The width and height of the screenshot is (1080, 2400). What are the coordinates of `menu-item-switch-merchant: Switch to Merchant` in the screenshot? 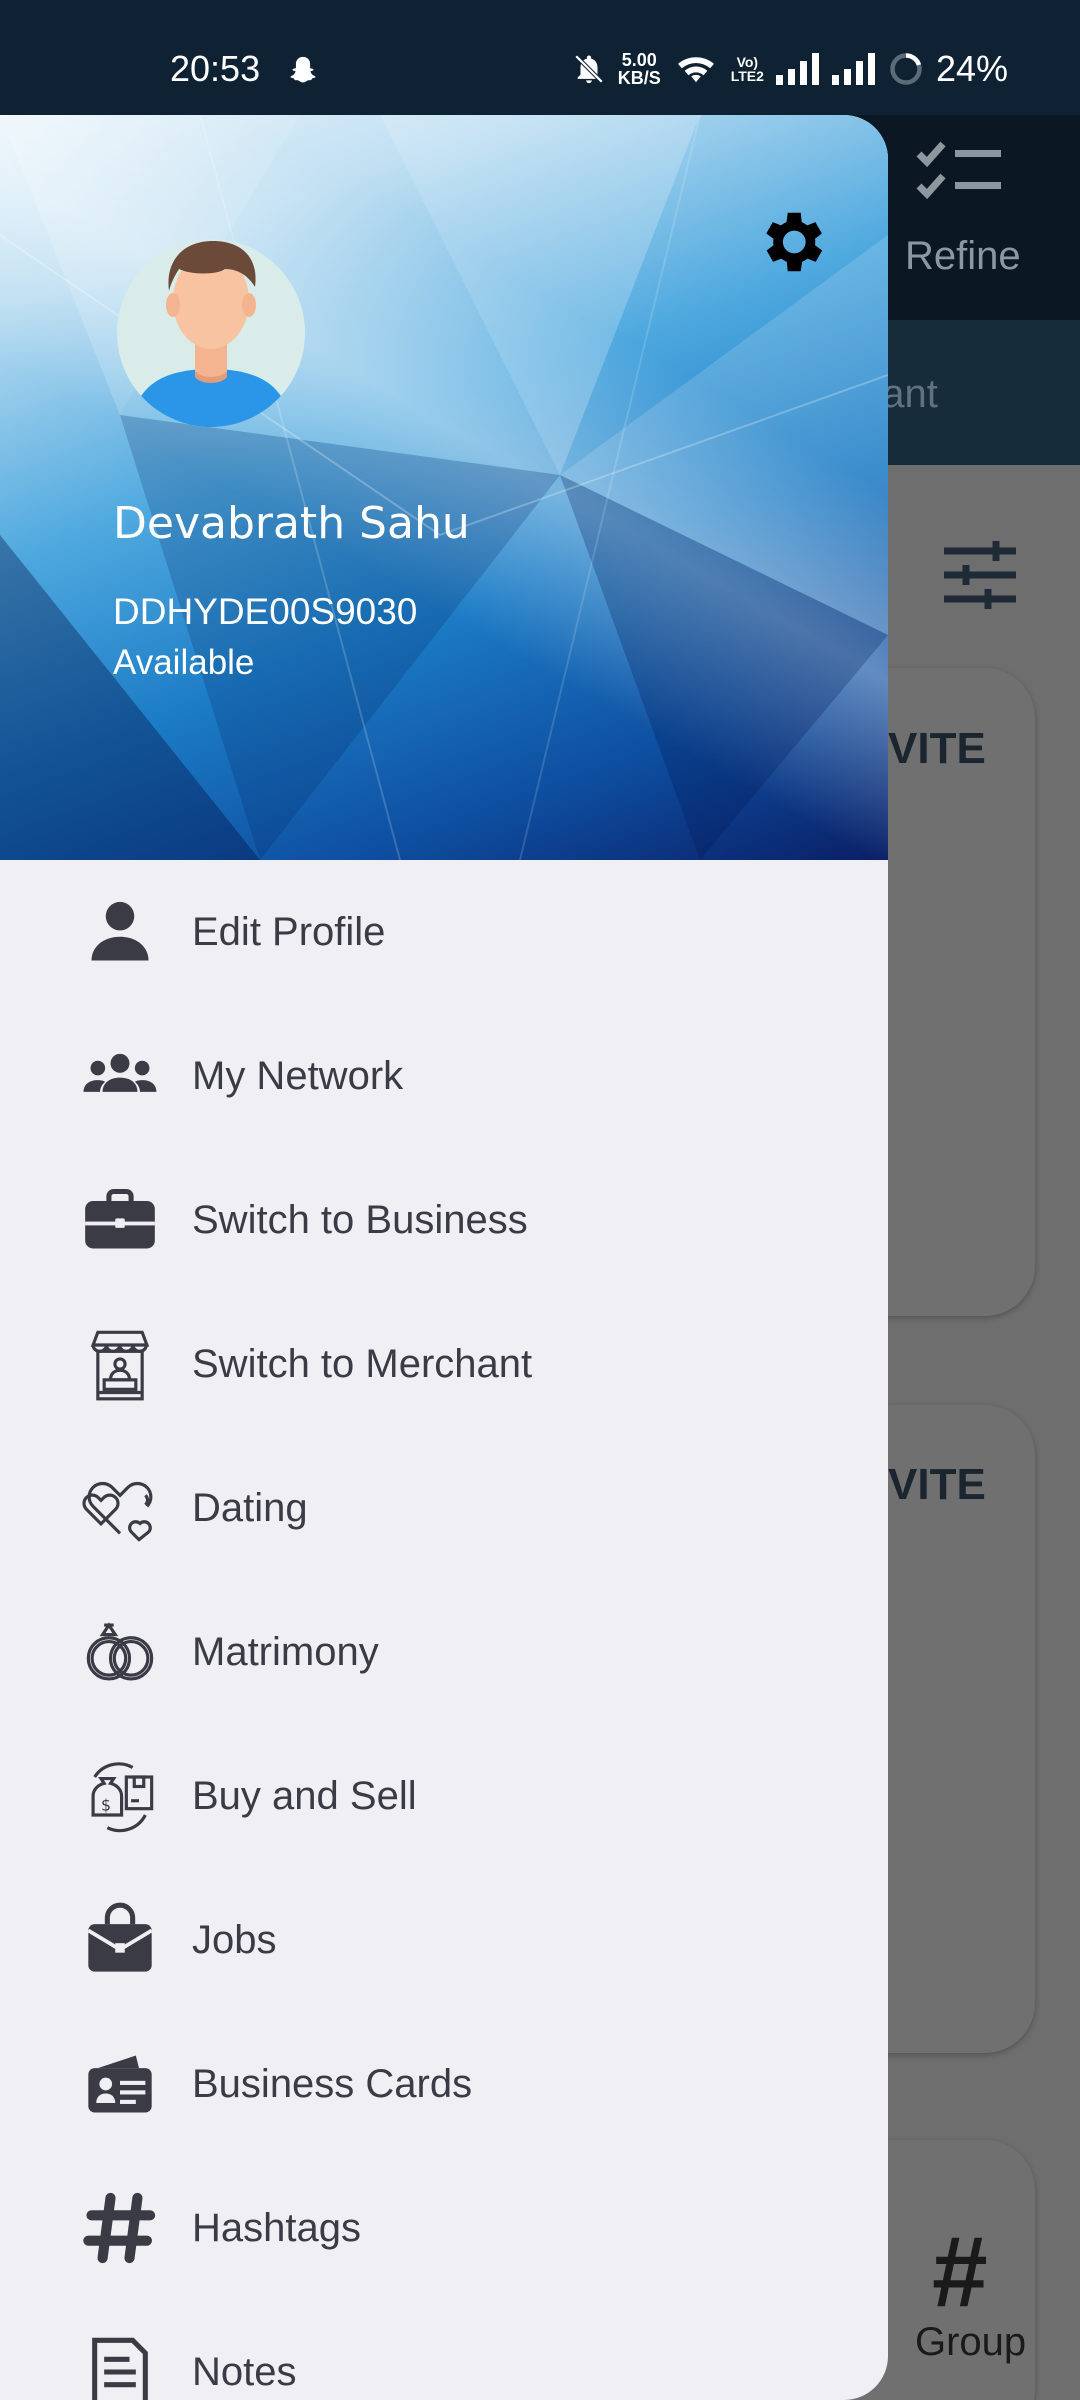 It's located at (444, 1364).